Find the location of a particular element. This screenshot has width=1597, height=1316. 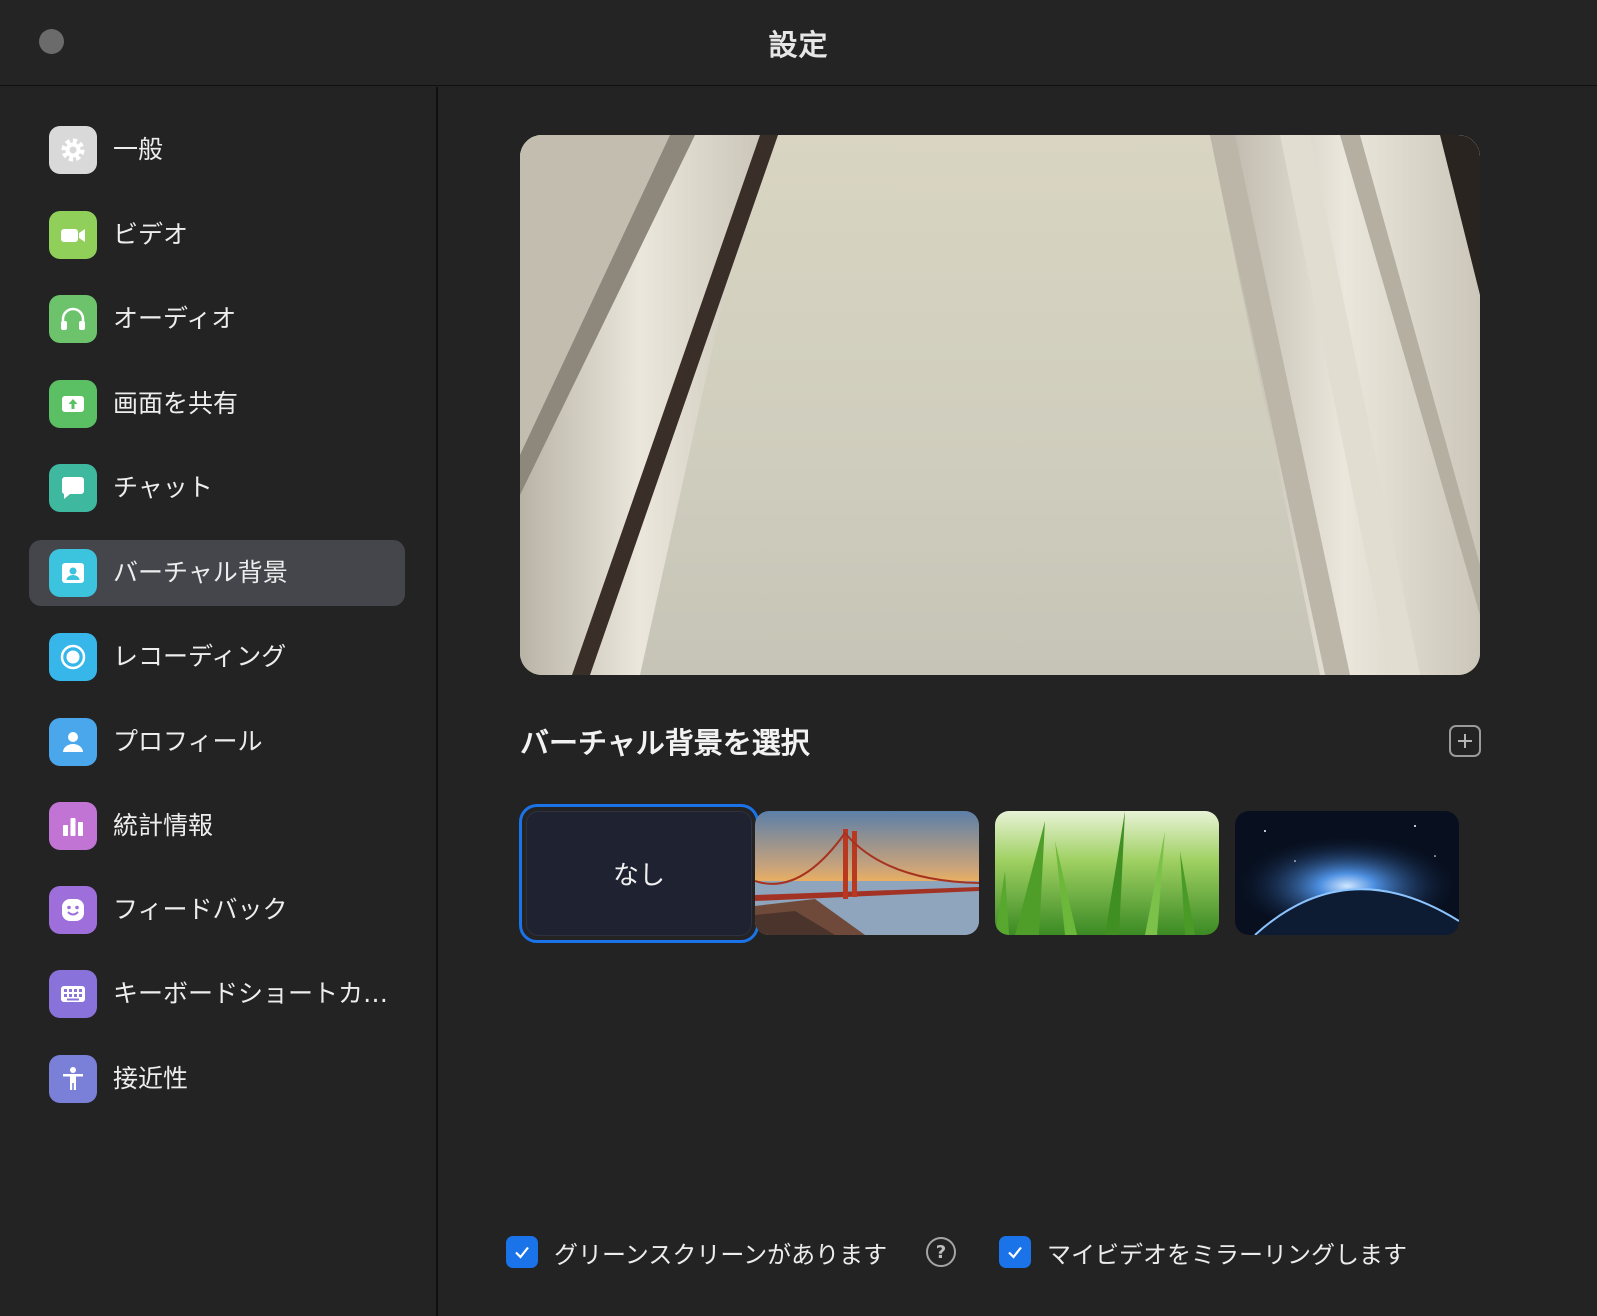

profile-icon is located at coordinates (73, 742).